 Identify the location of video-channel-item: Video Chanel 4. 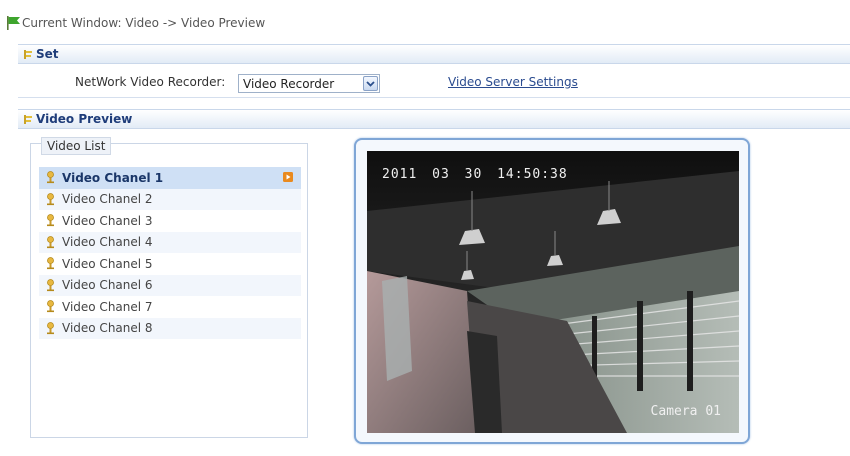
(170, 242).